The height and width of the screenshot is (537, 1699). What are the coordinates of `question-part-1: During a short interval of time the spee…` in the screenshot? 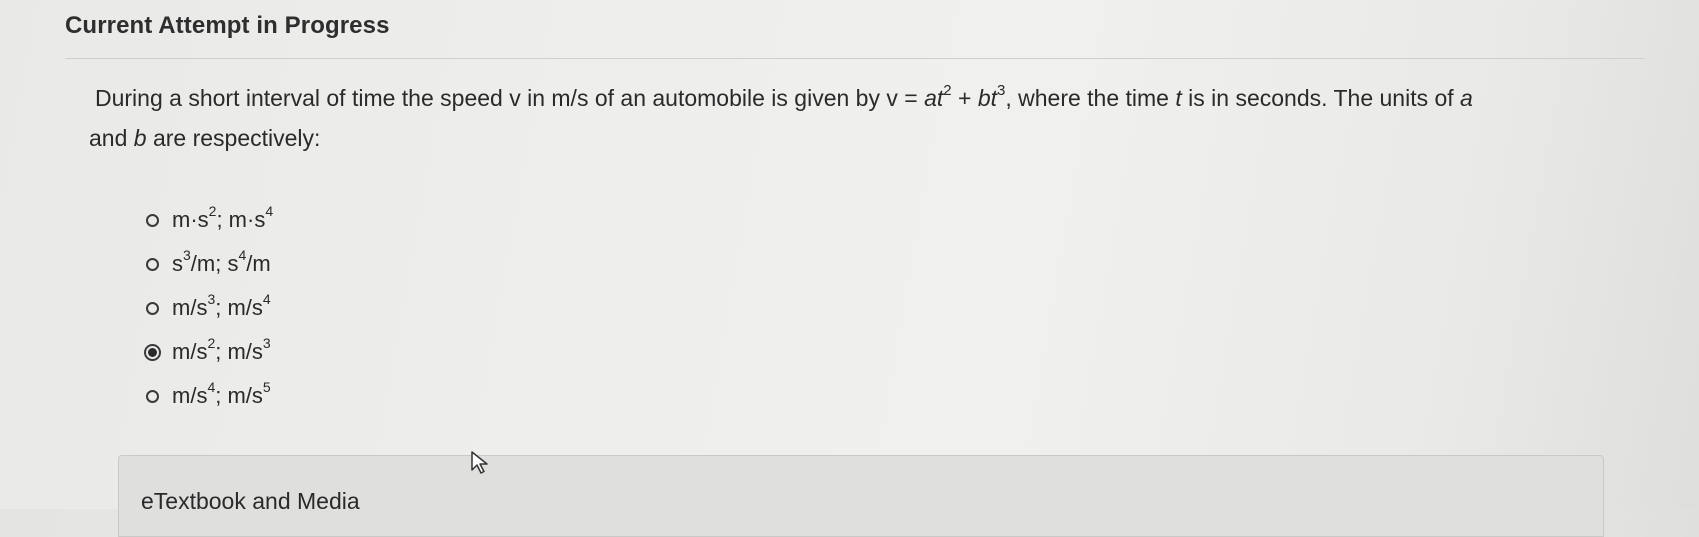 It's located at (510, 98).